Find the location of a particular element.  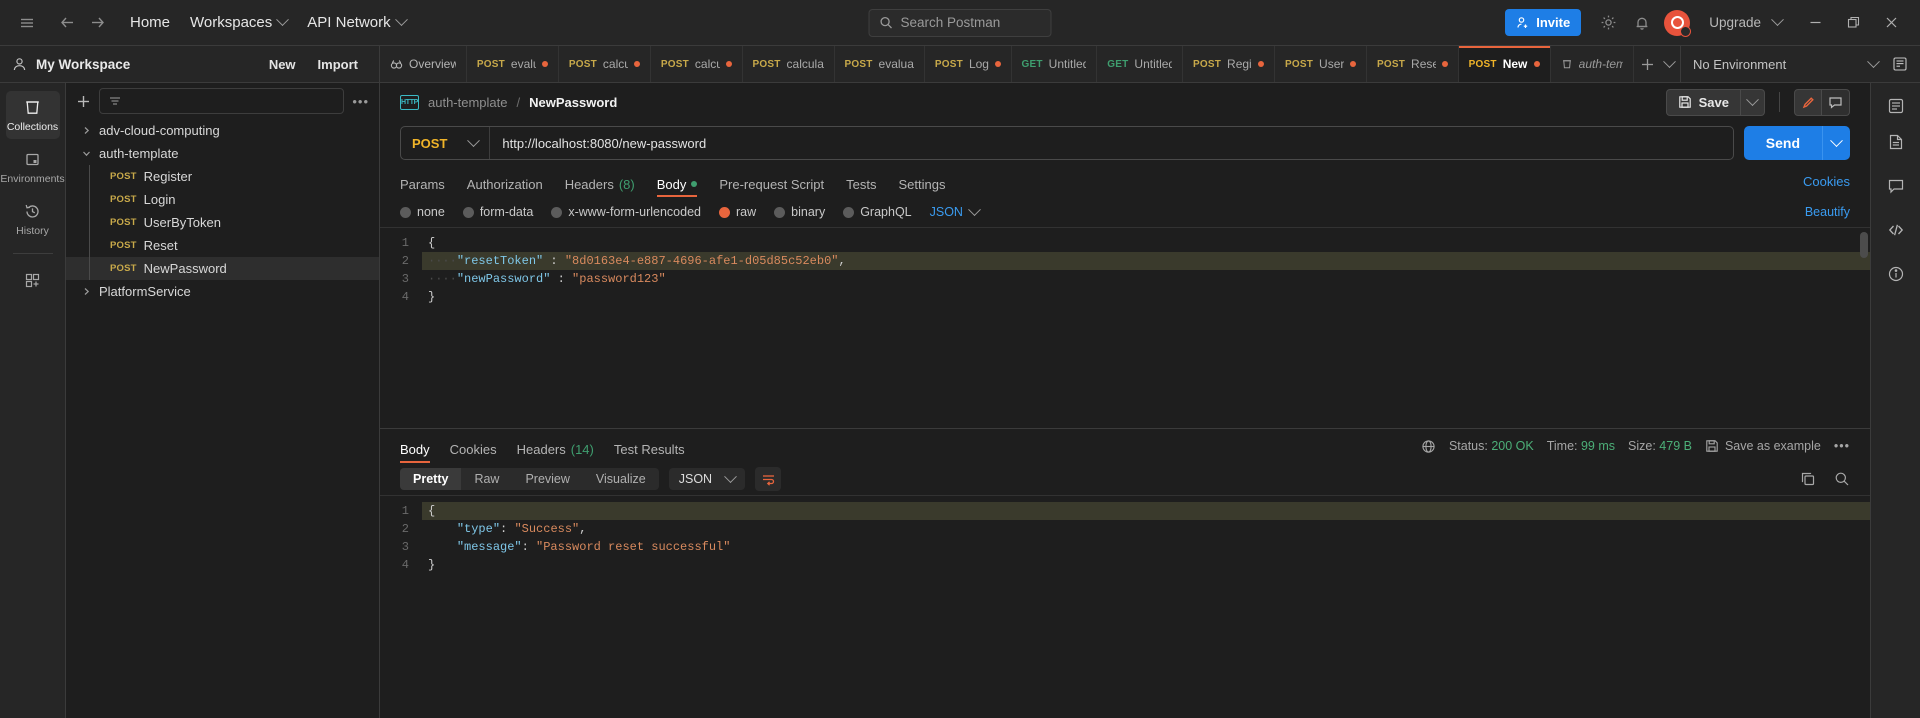

layout-icon is located at coordinates (1896, 106).